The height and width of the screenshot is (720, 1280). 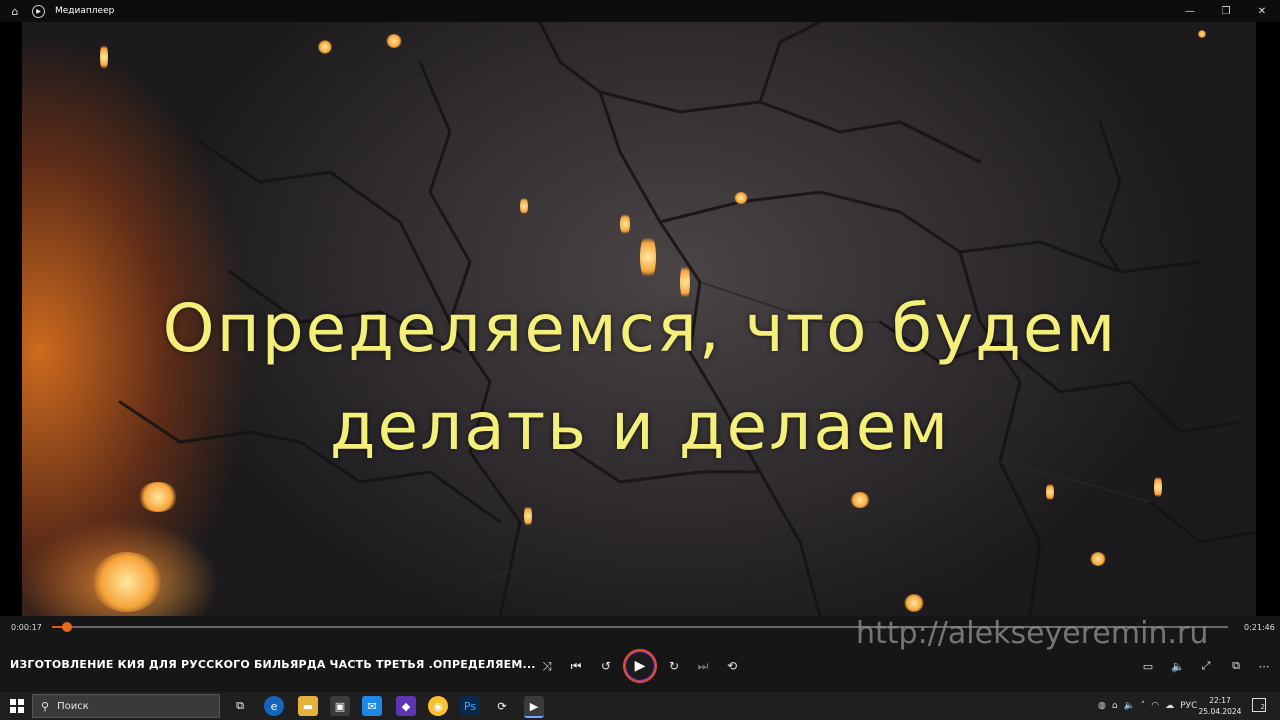 I want to click on play-button: ▶, so click(x=640, y=666).